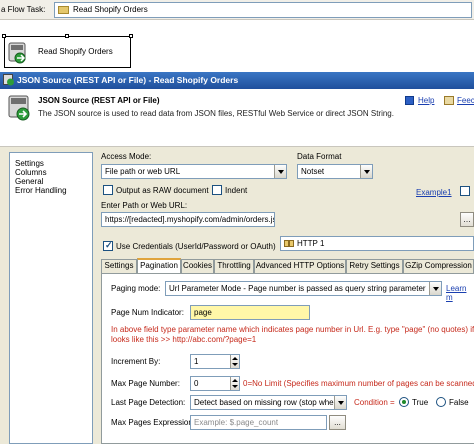 The width and height of the screenshot is (474, 444). I want to click on max-page-number-value: 0, so click(196, 383).